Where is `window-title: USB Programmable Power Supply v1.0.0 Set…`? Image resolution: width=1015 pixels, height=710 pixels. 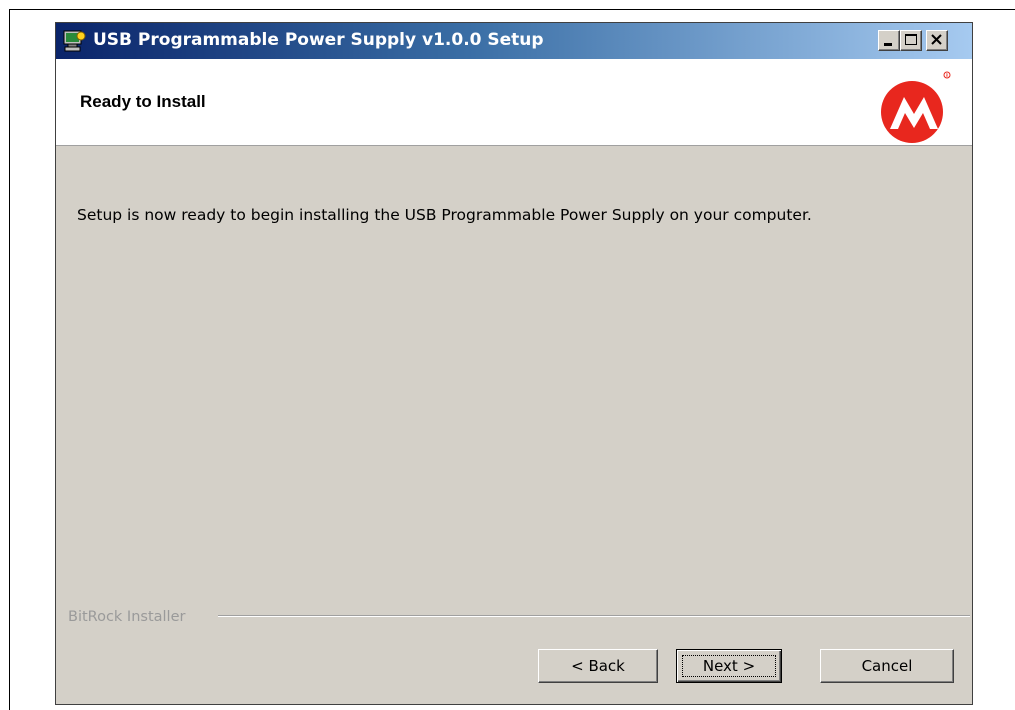
window-title: USB Programmable Power Supply v1.0.0 Set… is located at coordinates (318, 40).